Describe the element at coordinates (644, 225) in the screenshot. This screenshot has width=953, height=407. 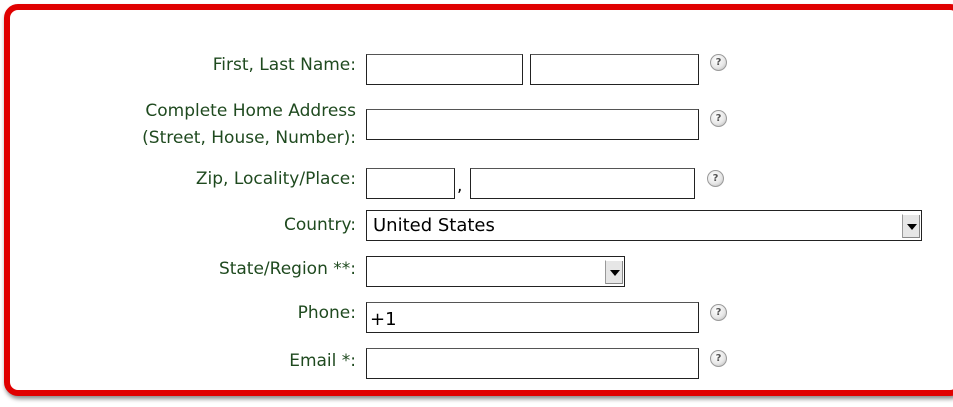
I see `country-select: United States` at that location.